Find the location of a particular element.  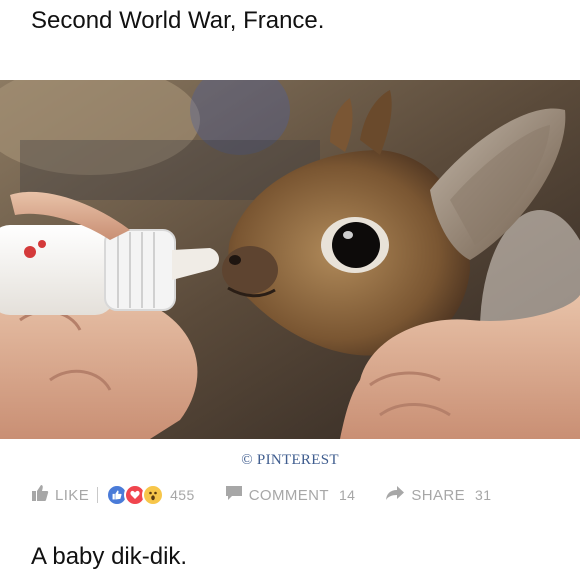

share-label: SHARE is located at coordinates (438, 495).